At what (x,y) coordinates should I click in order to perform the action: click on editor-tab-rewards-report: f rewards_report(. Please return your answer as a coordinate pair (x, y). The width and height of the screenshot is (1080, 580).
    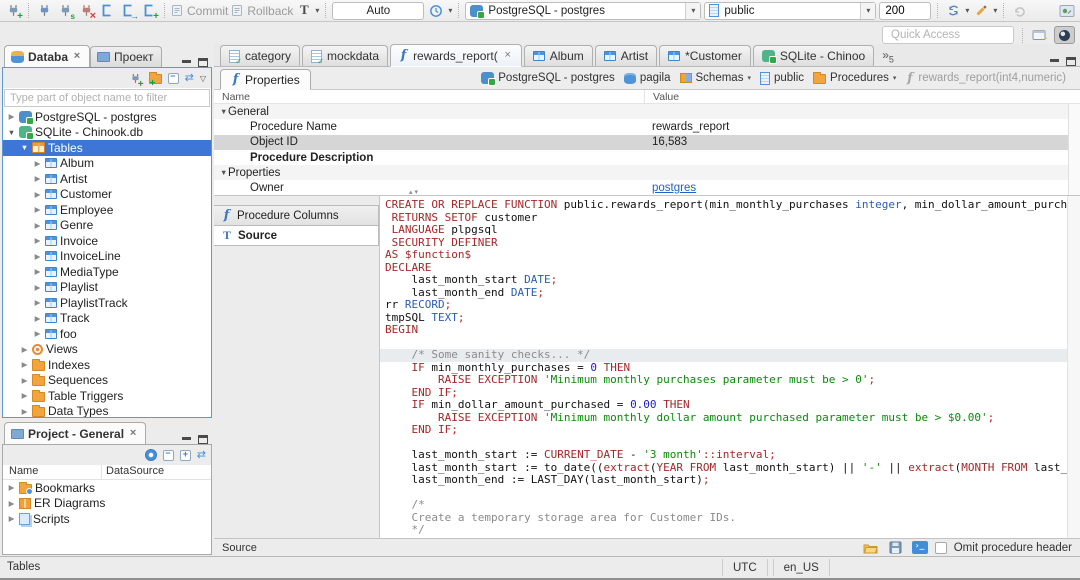
    Looking at the image, I should click on (456, 55).